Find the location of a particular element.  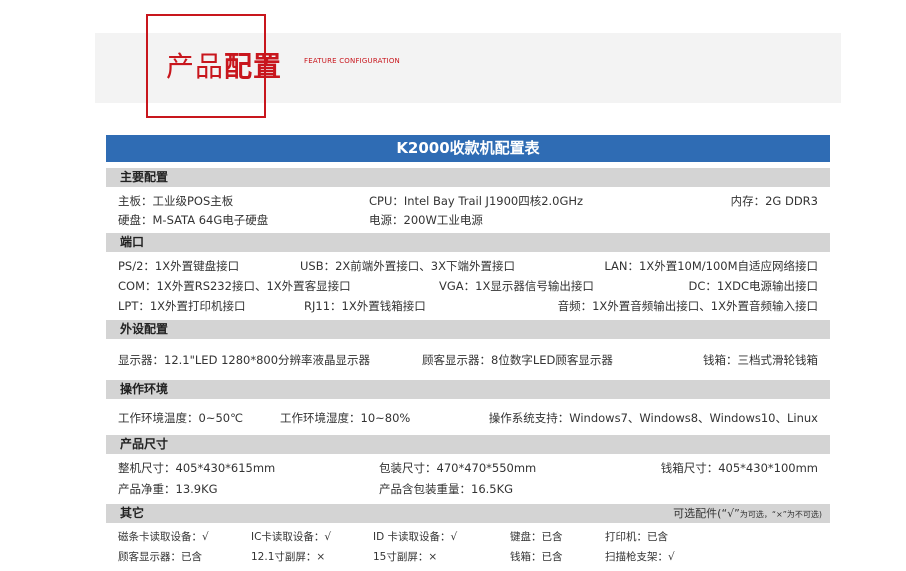

section-main-header: 主要配置 is located at coordinates (468, 177).